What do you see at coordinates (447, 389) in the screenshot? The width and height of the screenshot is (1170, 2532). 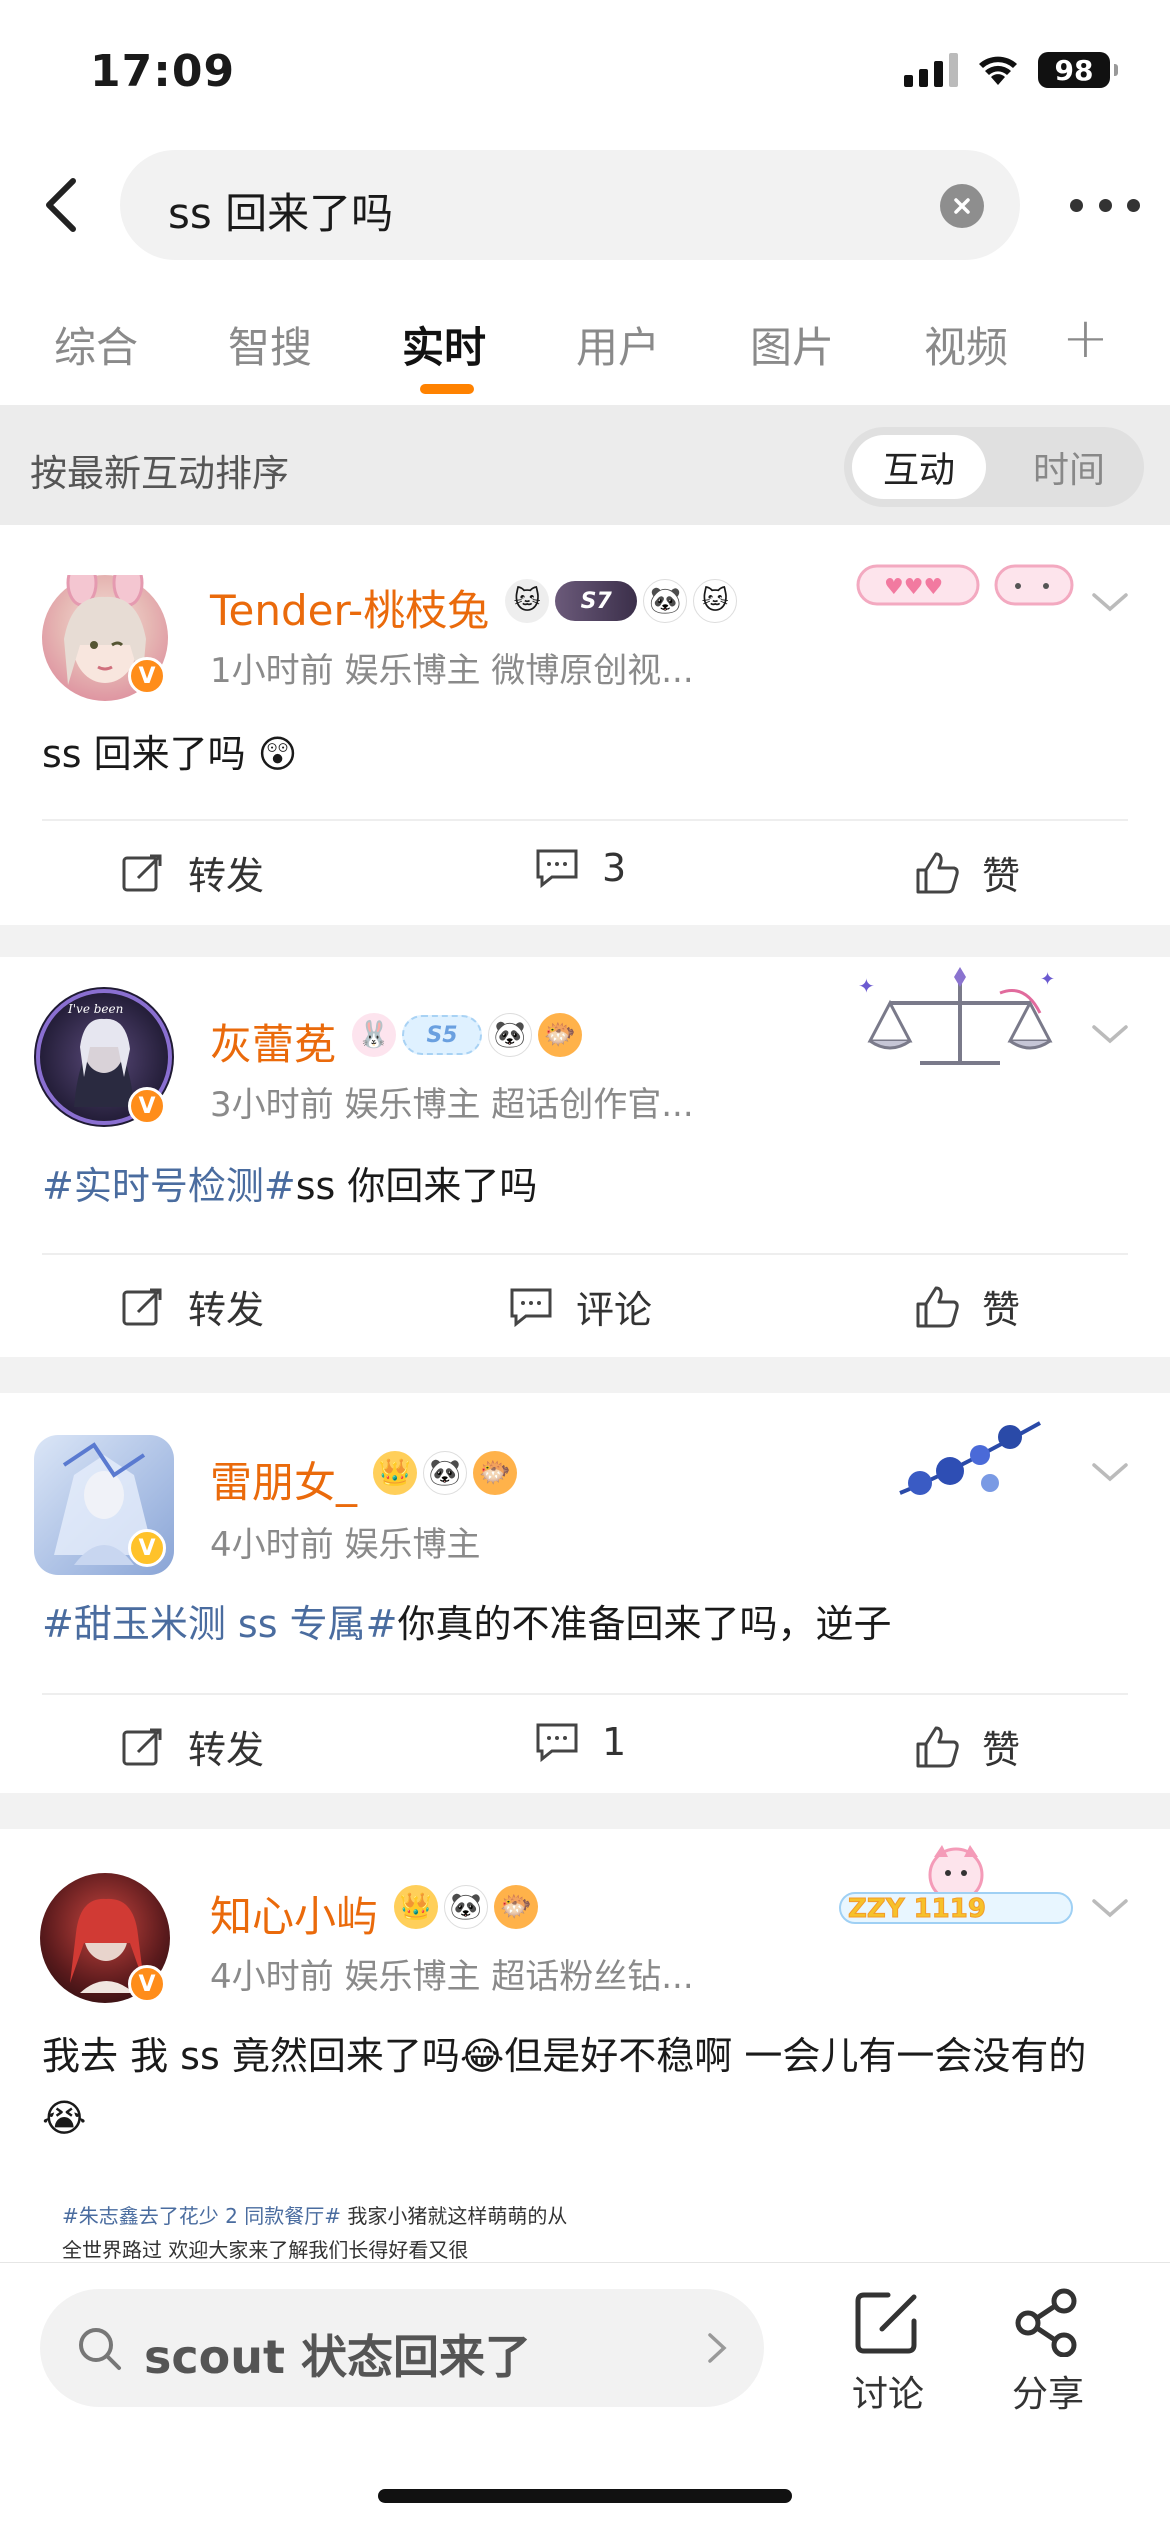 I see `active-tab-indicator` at bounding box center [447, 389].